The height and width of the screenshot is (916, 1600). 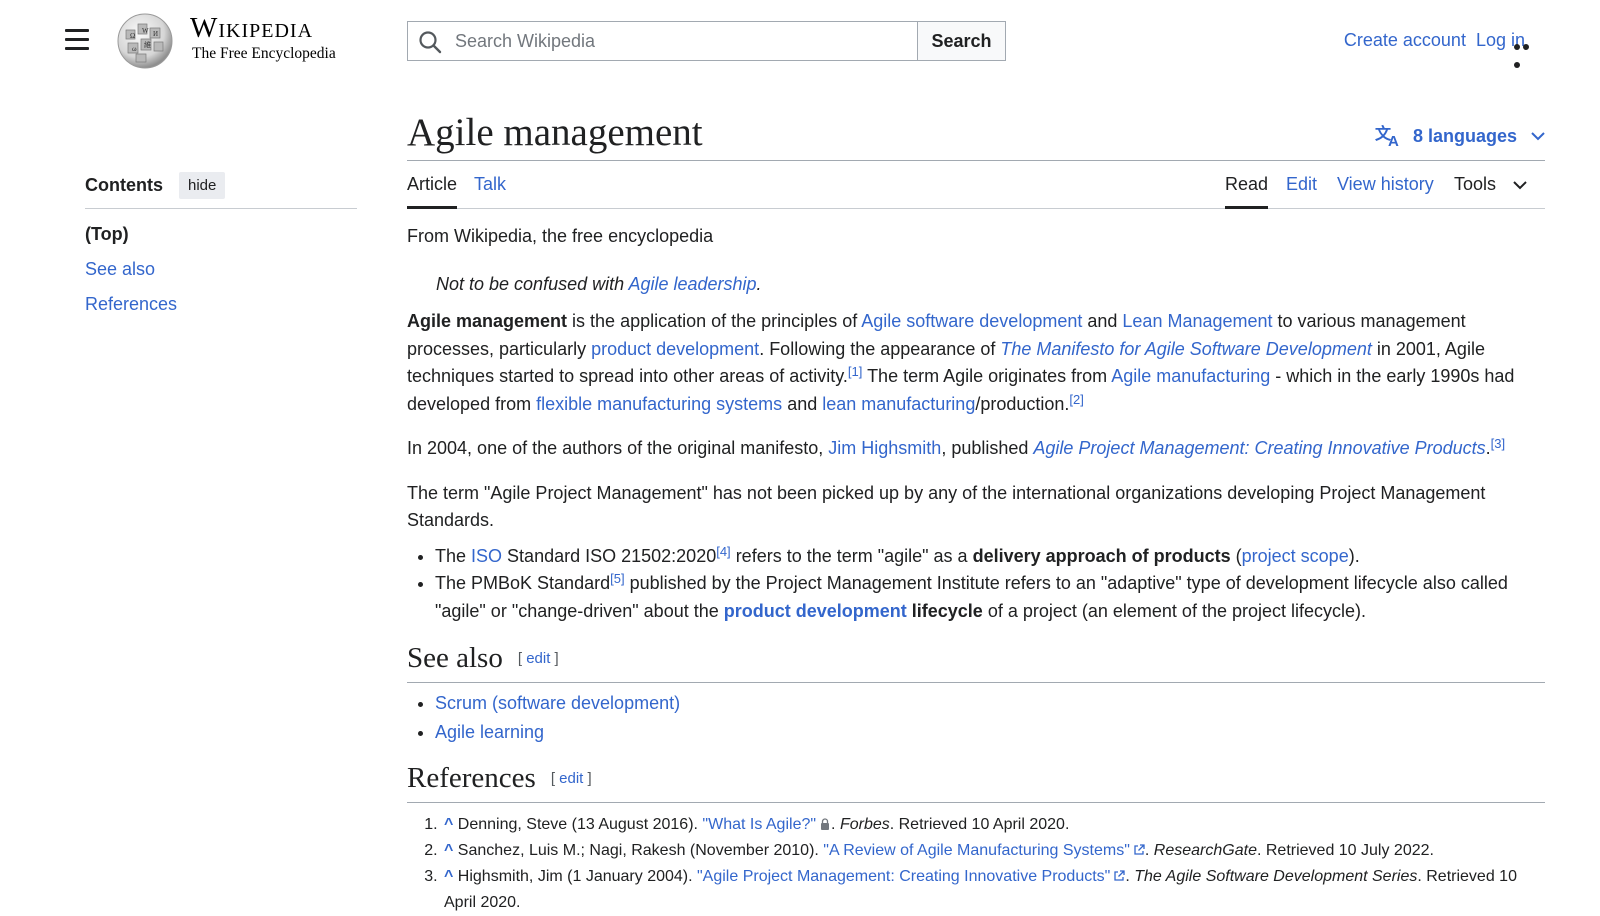 I want to click on user-links: Create account Log in, so click(x=1434, y=40).